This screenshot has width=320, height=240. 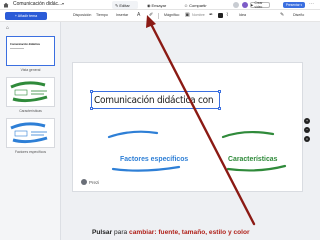 I want to click on caption-part-3: cambiar: fuente, tamaño, estilo y color, so click(x=189, y=232).